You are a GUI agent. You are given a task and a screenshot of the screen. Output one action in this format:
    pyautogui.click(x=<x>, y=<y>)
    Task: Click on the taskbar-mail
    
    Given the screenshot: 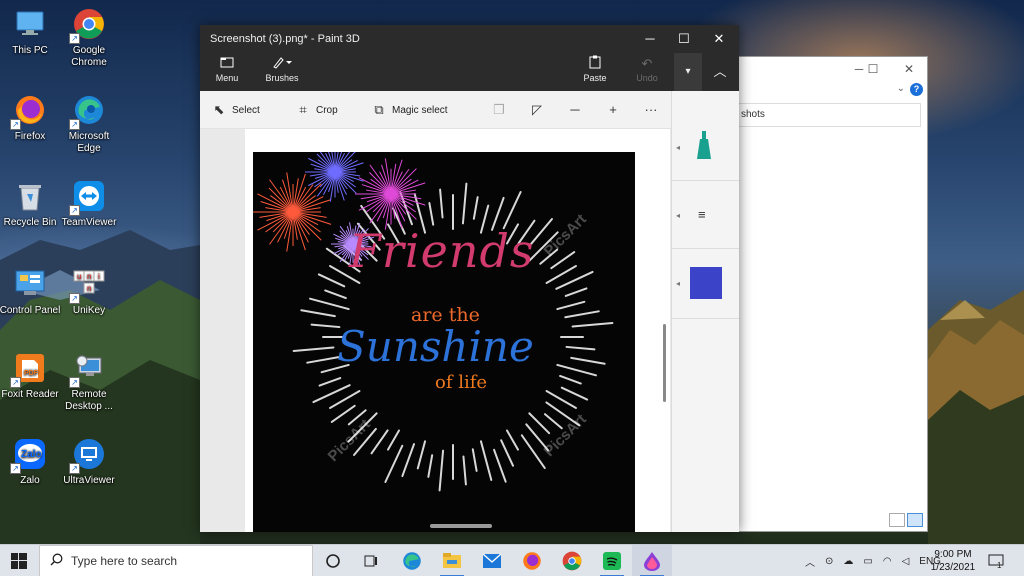 What is the action you would take?
    pyautogui.click(x=492, y=560)
    